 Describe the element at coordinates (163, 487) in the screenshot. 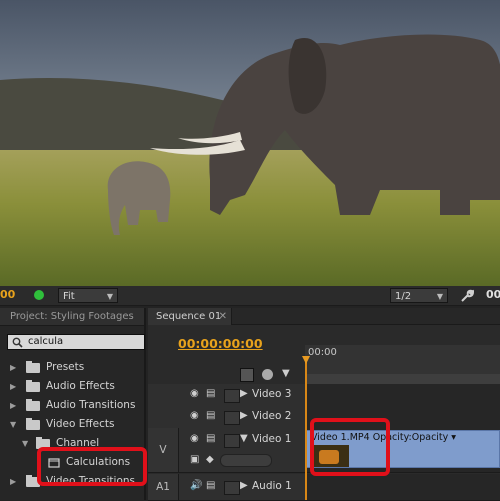

I see `target-audio-label: A1` at that location.